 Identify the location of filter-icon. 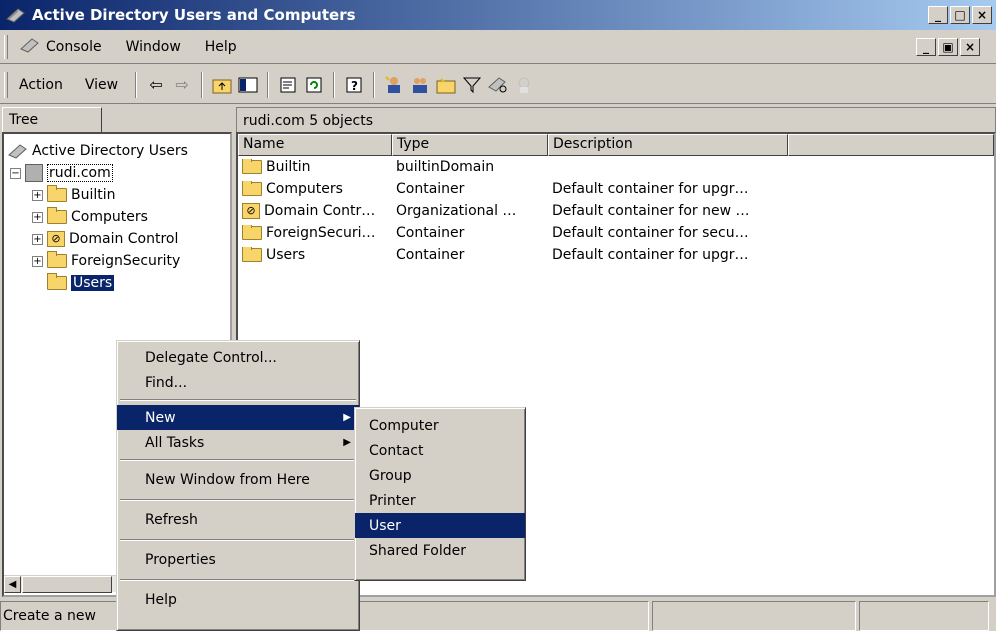
(472, 85).